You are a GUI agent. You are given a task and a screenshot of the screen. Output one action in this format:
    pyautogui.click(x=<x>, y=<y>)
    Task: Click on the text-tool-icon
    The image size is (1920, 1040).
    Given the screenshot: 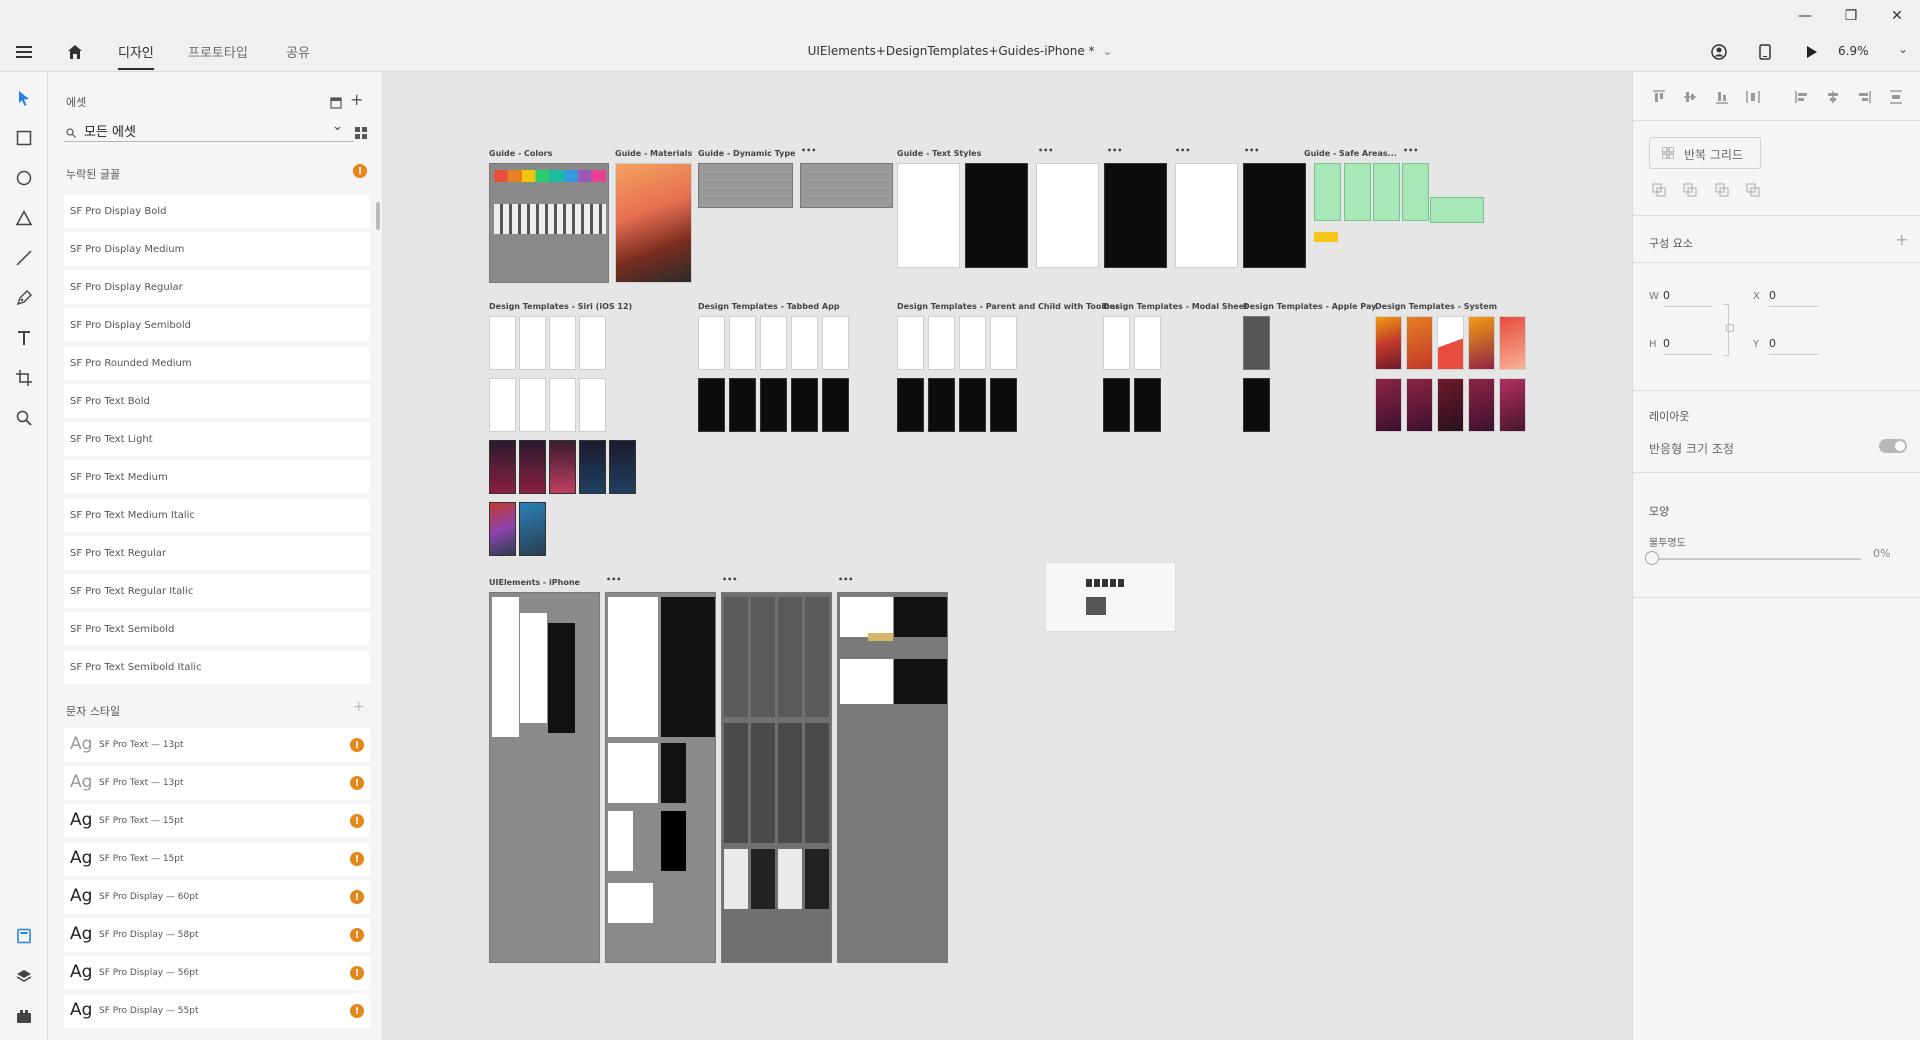 What is the action you would take?
    pyautogui.click(x=24, y=338)
    